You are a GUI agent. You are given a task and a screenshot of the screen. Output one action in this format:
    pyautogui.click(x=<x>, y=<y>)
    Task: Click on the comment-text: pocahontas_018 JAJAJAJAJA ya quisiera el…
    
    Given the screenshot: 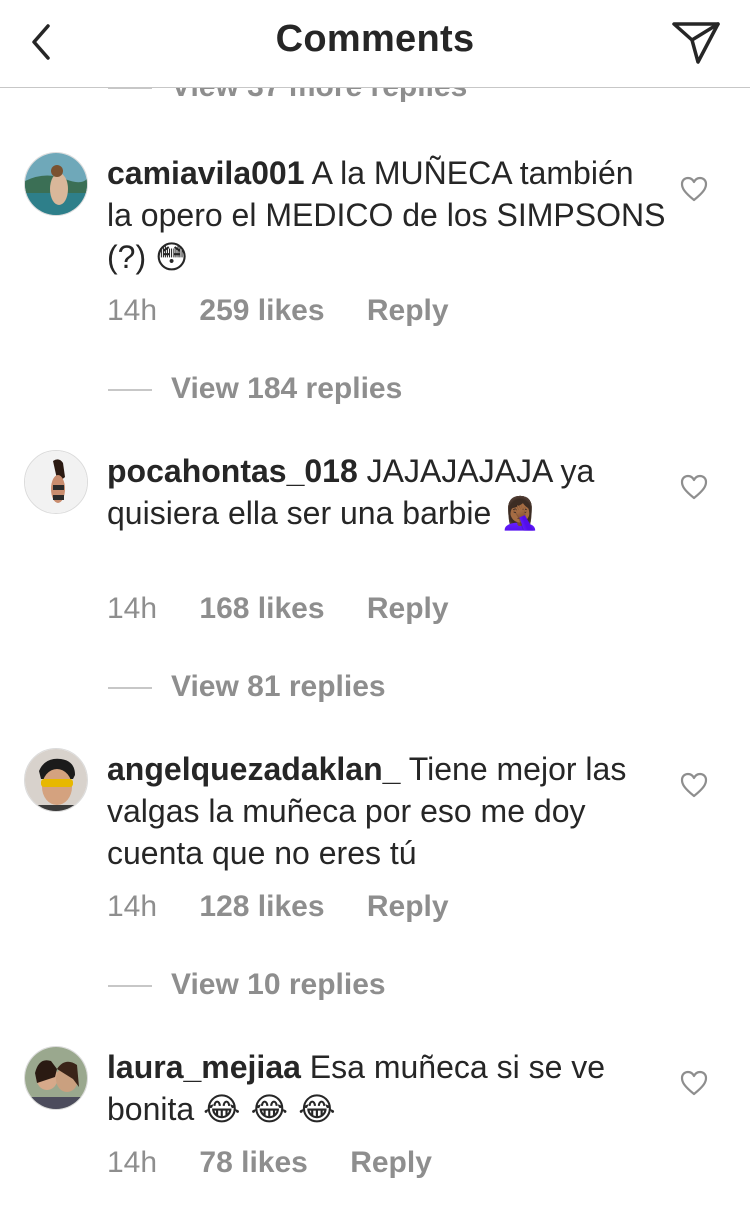 What is the action you would take?
    pyautogui.click(x=387, y=492)
    